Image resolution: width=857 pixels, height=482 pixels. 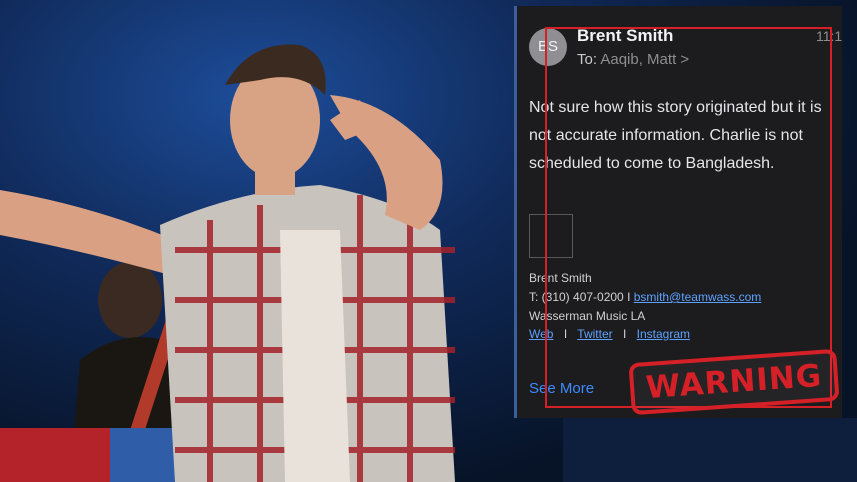 I want to click on background-panel, so click(x=710, y=450).